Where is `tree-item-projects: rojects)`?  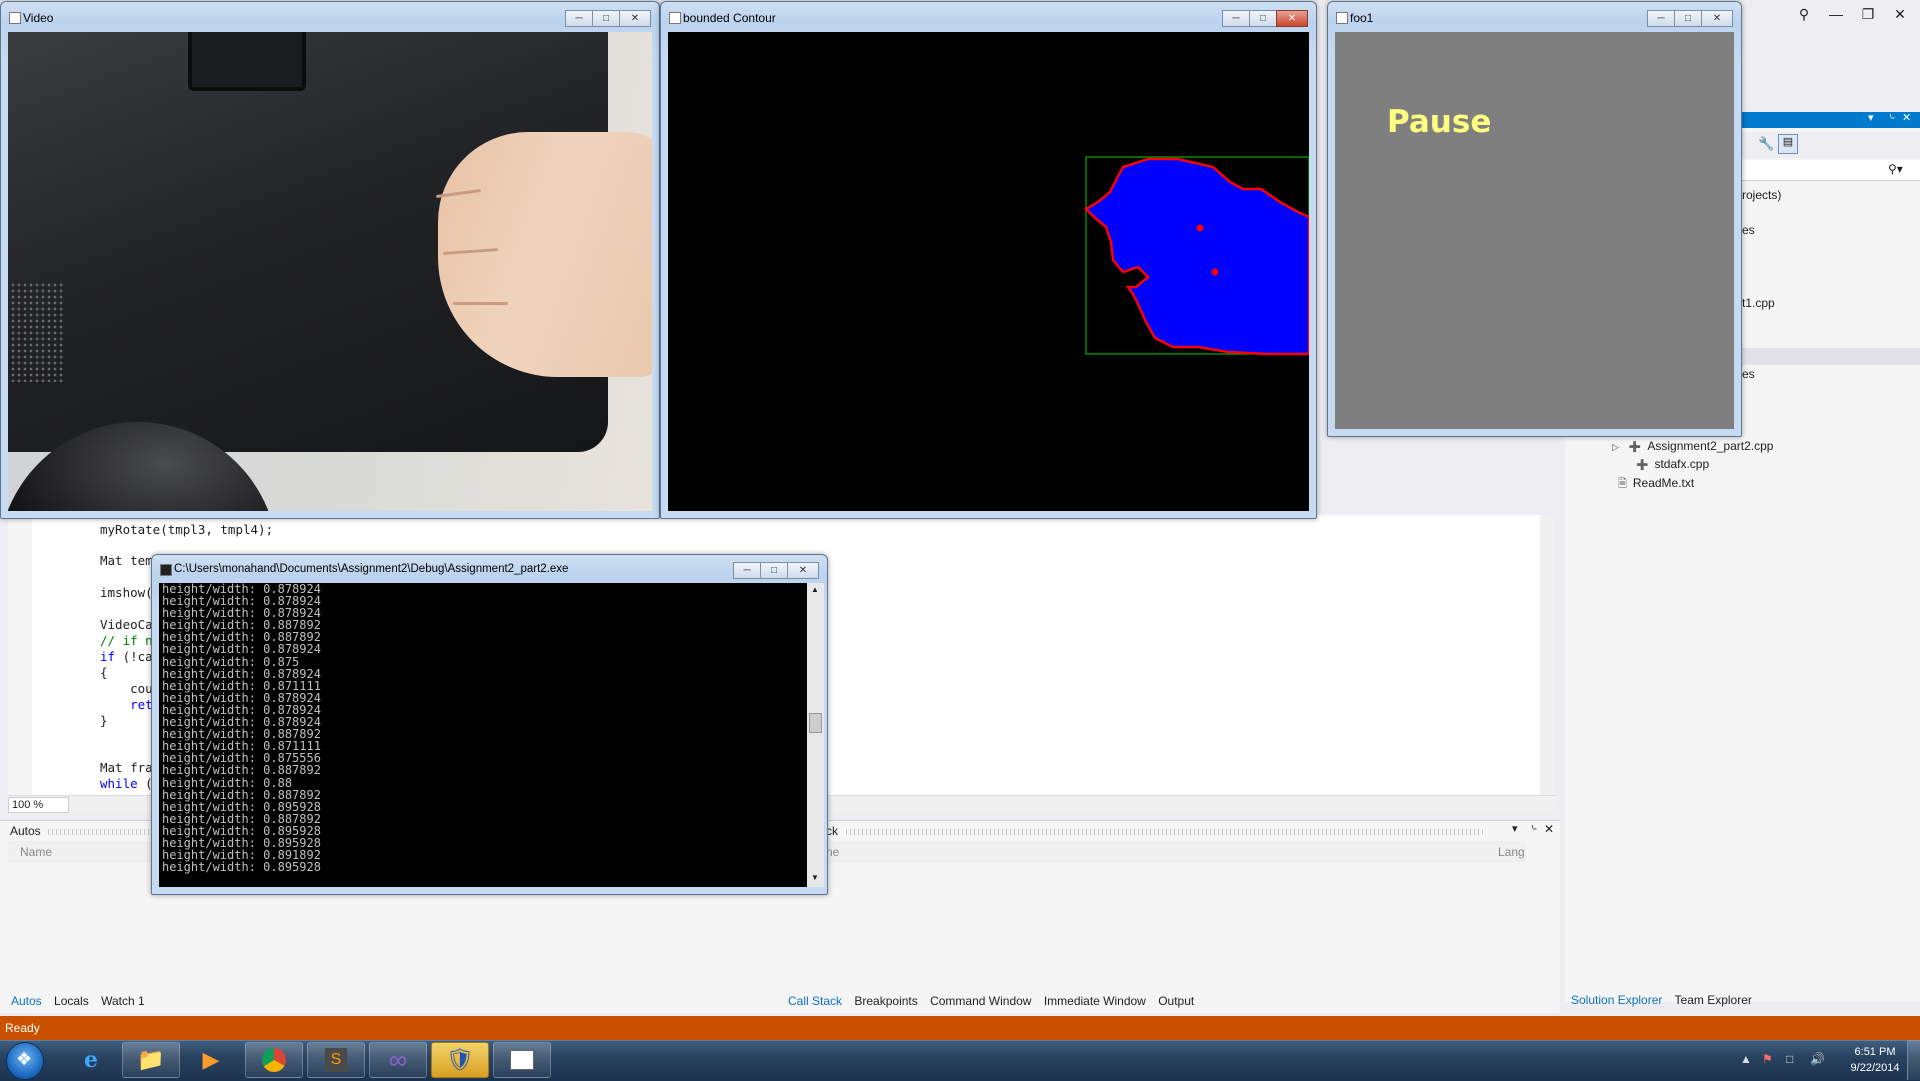
tree-item-projects: rojects) is located at coordinates (1761, 195).